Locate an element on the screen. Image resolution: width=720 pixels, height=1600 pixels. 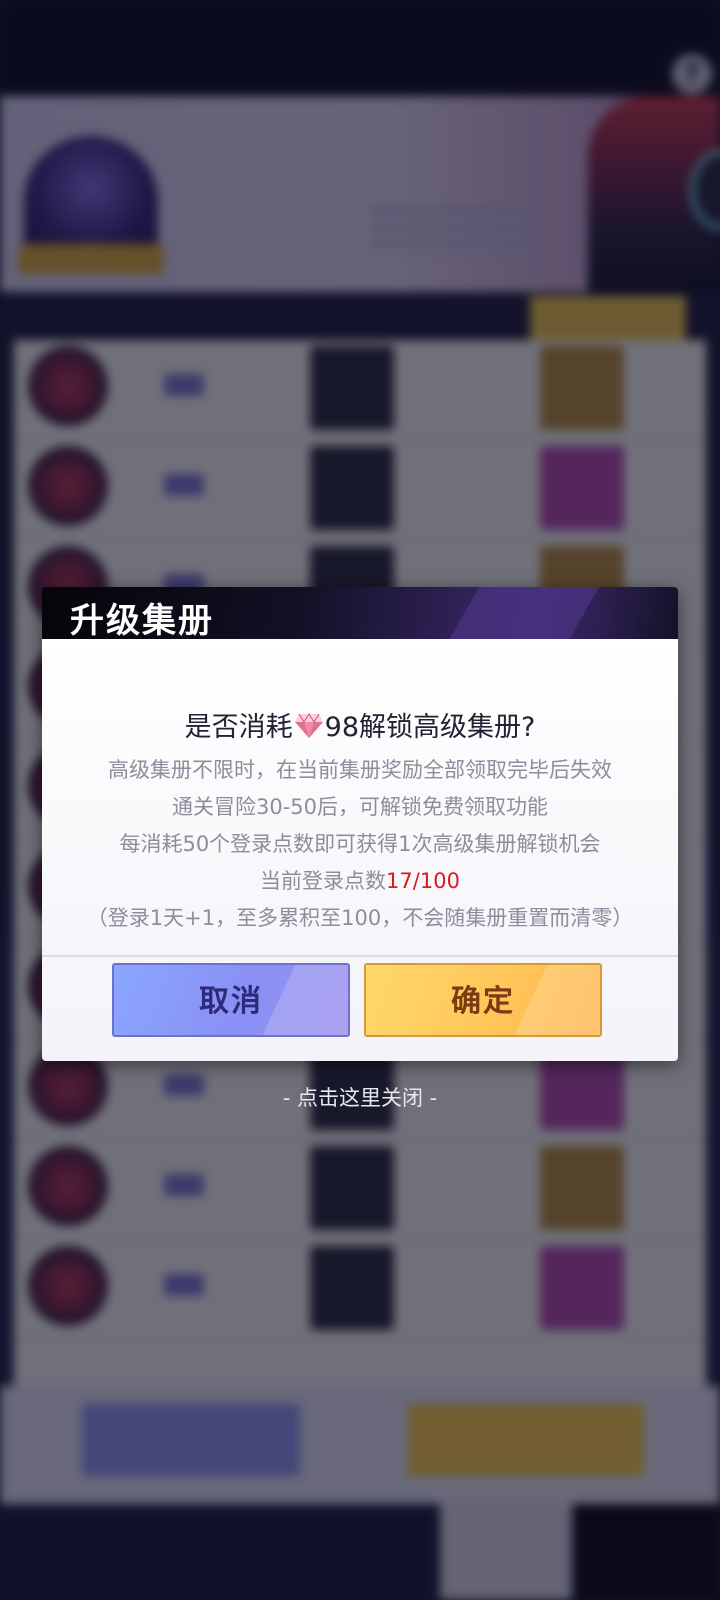
cancel-button: 取消 is located at coordinates (231, 1000).